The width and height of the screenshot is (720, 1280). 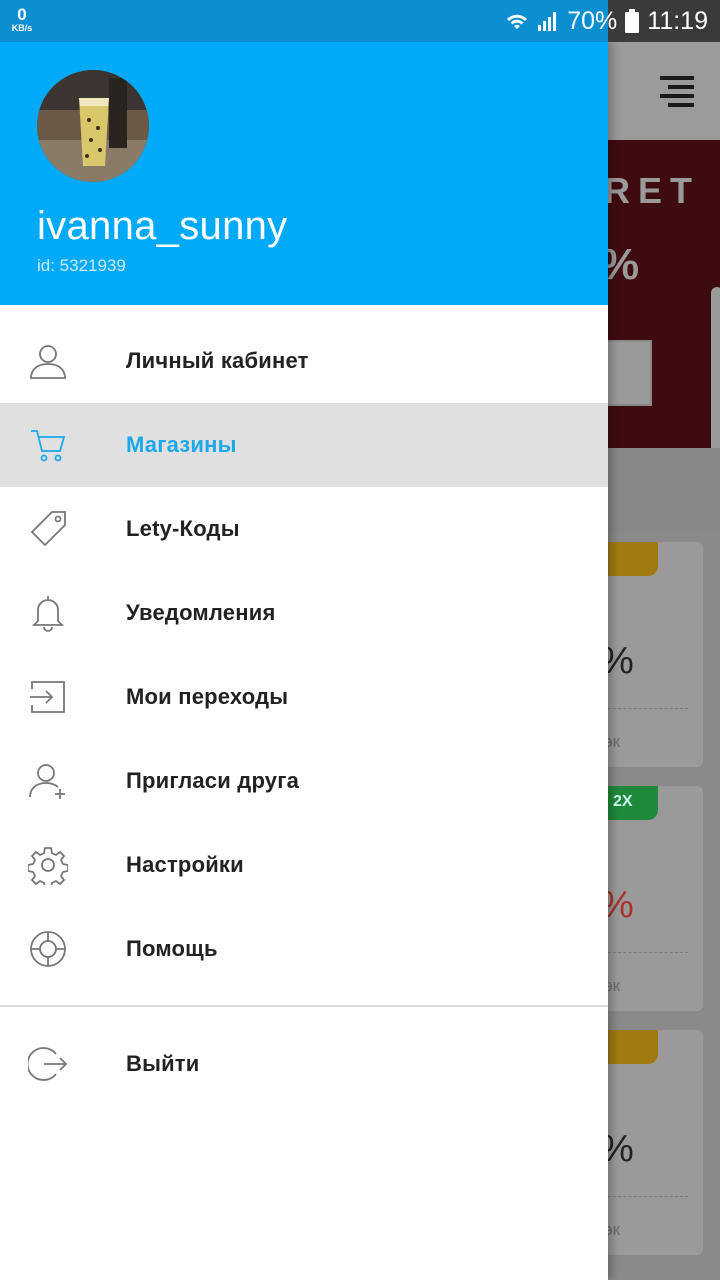 I want to click on avatar, so click(x=93, y=126).